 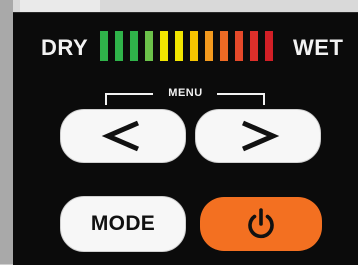 I want to click on wet-label: WET, so click(x=318, y=47).